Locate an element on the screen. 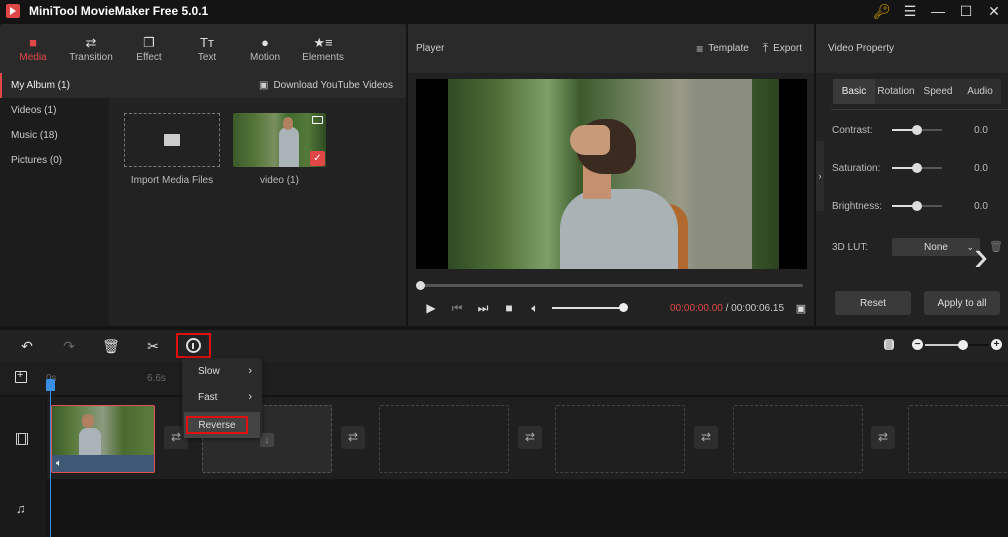 The height and width of the screenshot is (537, 1008). tab-transition: ⇄ Transition is located at coordinates (91, 48).